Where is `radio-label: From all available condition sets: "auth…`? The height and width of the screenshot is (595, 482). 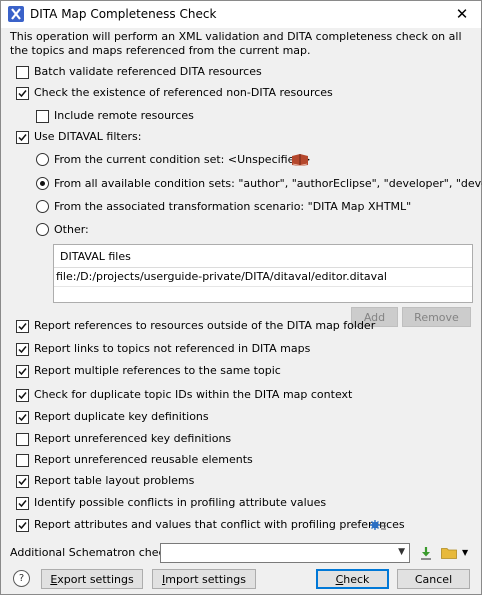
radio-label: From all available condition sets: "auth… is located at coordinates (268, 183).